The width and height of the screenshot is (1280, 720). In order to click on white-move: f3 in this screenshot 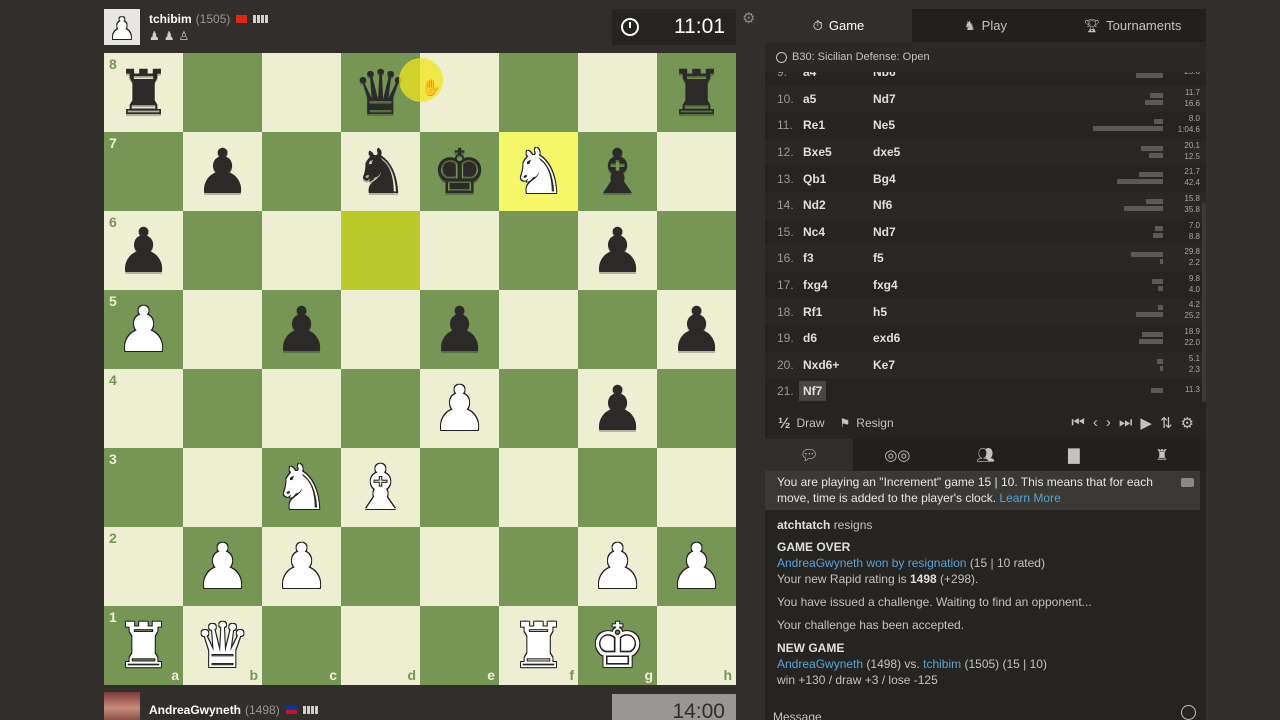, I will do `click(838, 258)`.